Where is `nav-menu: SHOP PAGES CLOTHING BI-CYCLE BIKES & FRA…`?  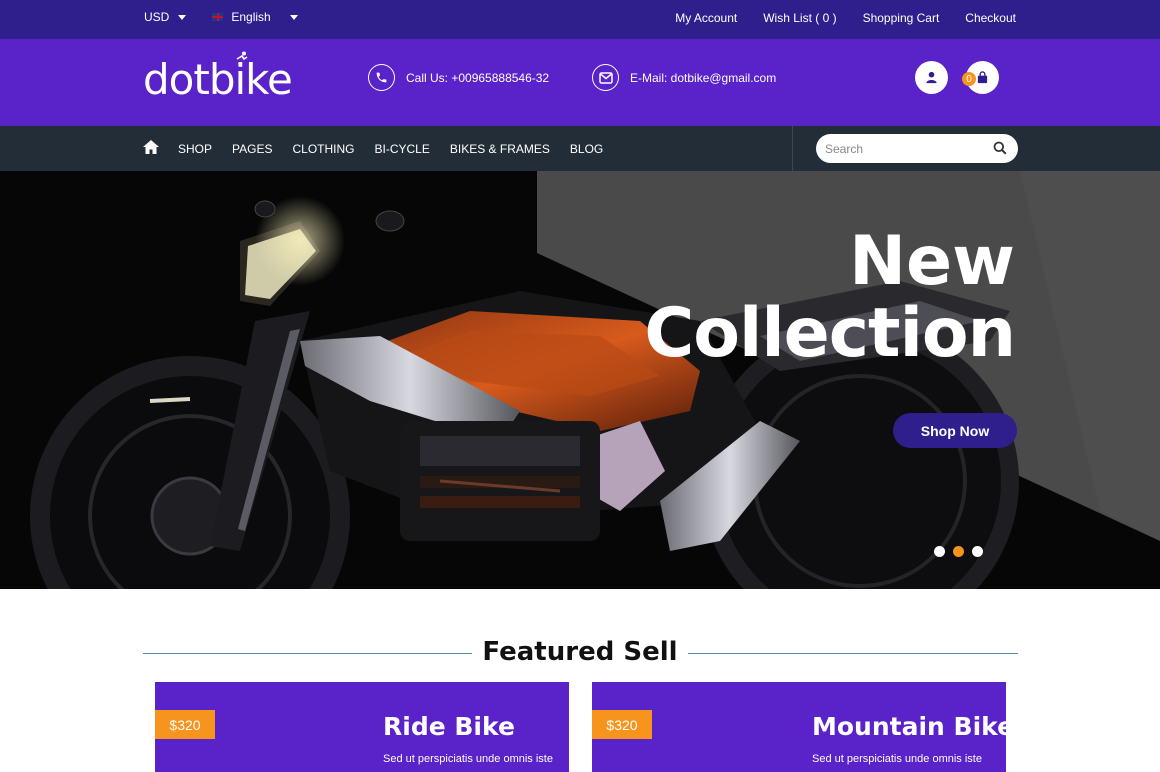 nav-menu: SHOP PAGES CLOTHING BI-CYCLE BIKES & FRA… is located at coordinates (390, 149).